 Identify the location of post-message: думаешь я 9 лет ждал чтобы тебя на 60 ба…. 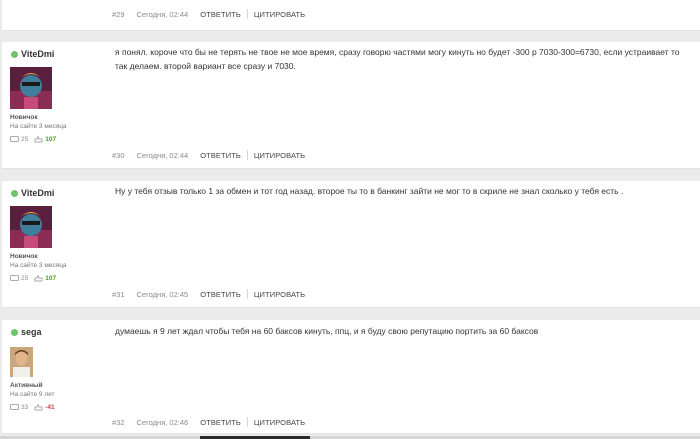
(327, 331).